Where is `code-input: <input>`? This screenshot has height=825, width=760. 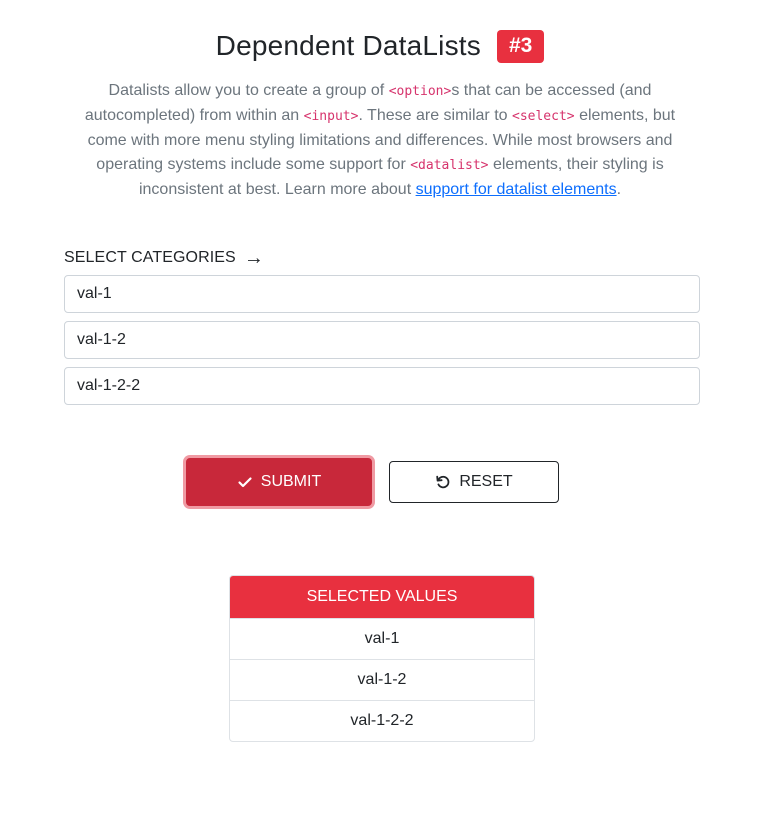
code-input: <input> is located at coordinates (331, 116).